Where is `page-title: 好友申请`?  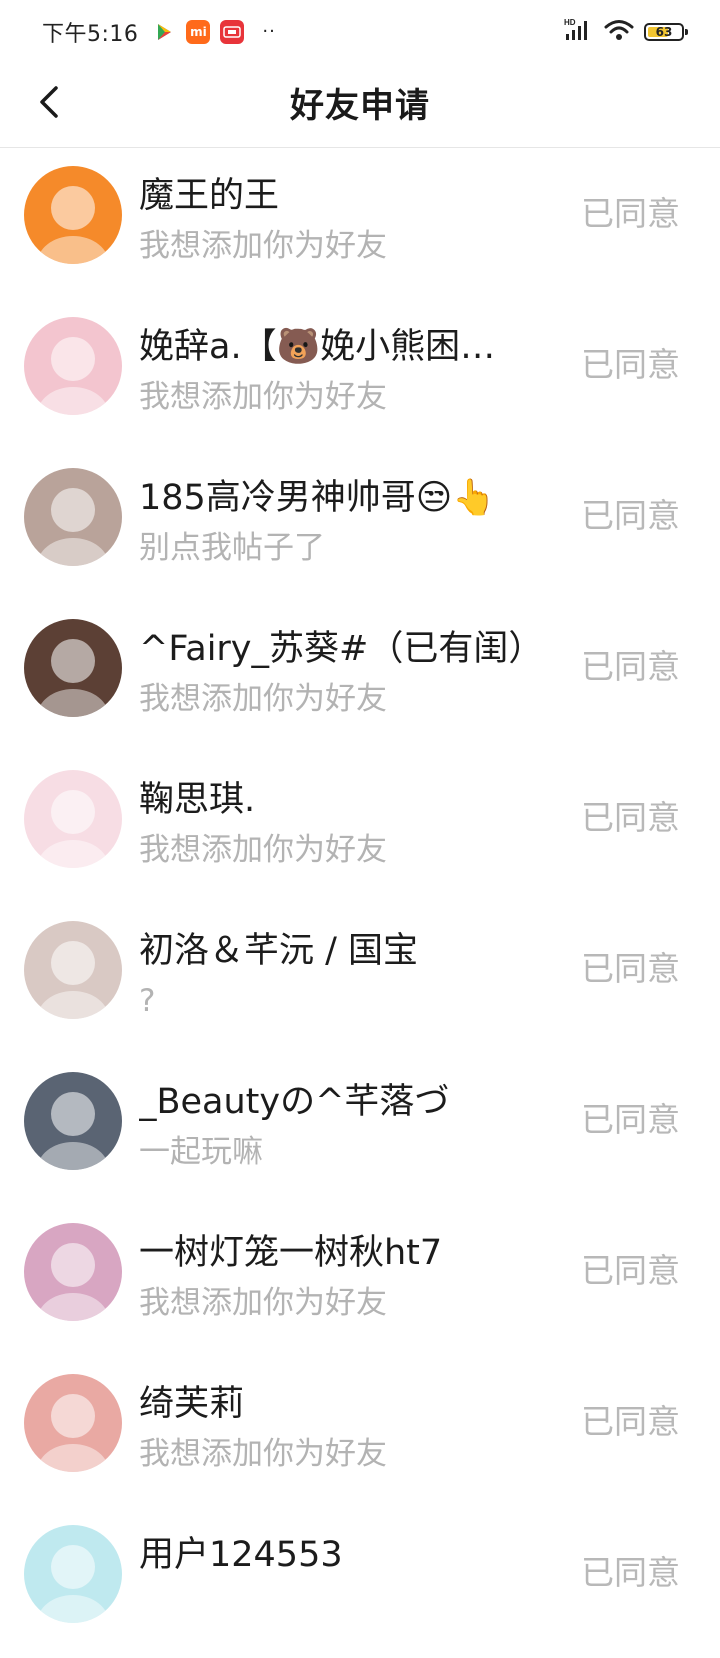 page-title: 好友申请 is located at coordinates (360, 105).